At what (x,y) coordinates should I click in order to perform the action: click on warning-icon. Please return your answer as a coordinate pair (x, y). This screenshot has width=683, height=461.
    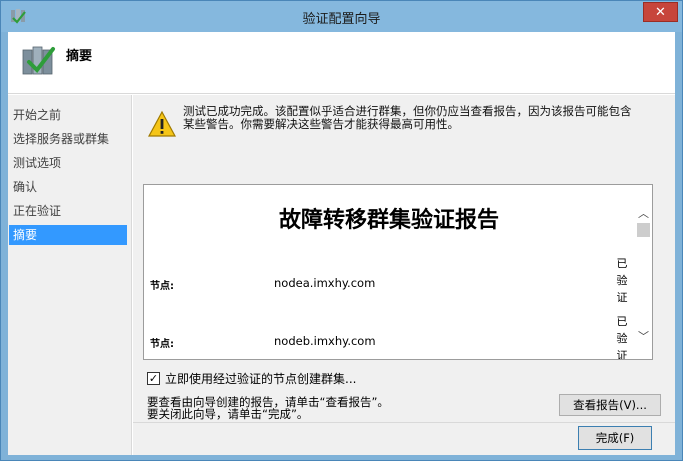
    Looking at the image, I should click on (162, 123).